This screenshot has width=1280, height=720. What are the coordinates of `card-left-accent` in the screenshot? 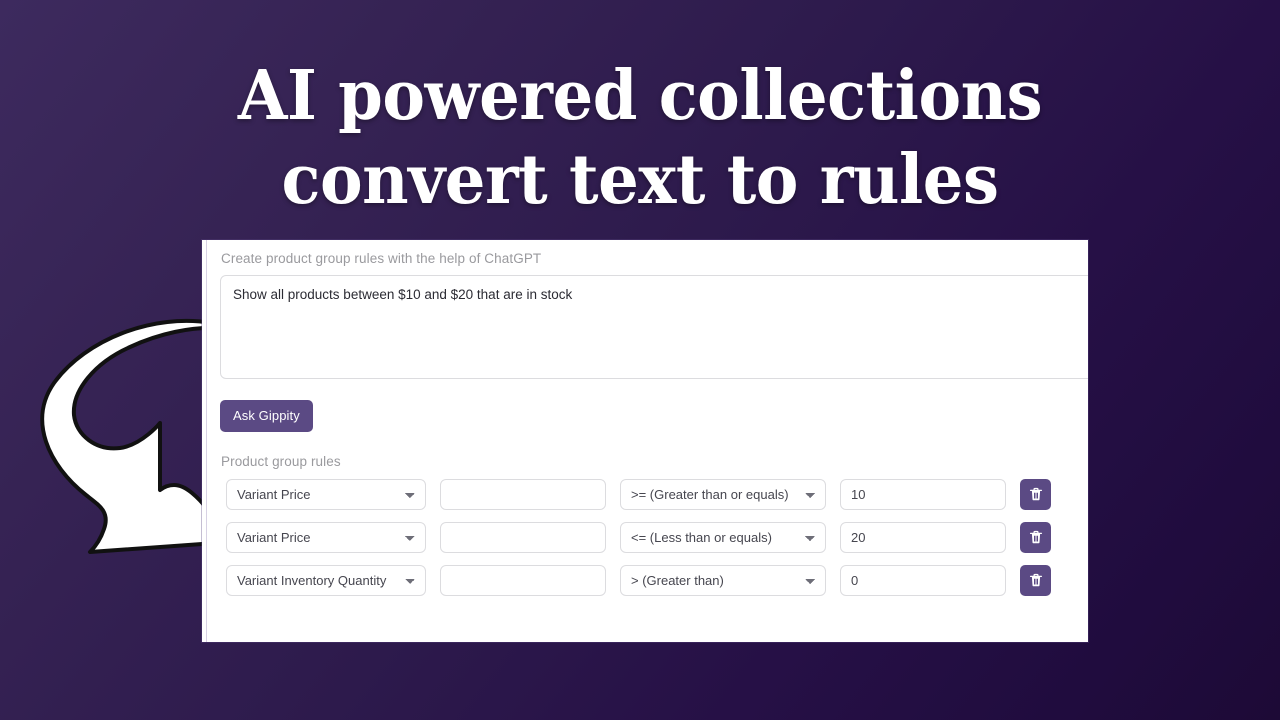 It's located at (204, 441).